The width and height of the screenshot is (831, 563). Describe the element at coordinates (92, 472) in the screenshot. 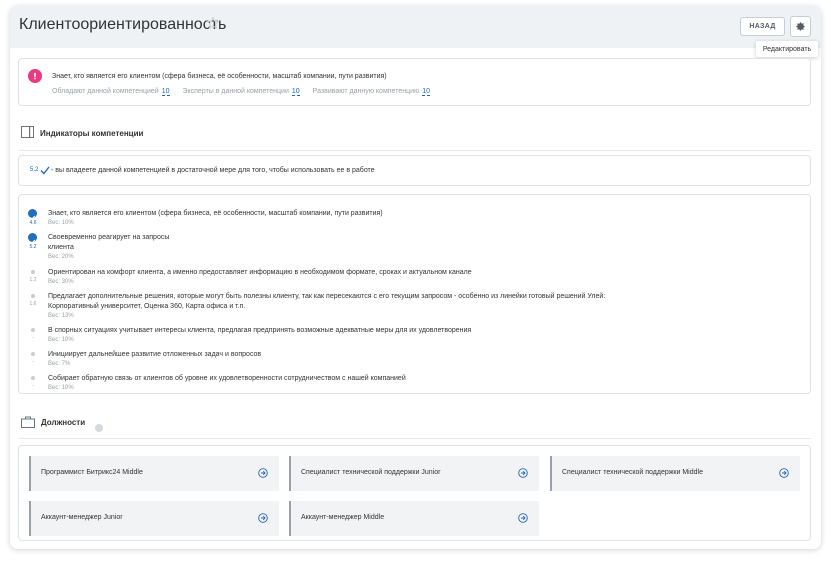

I see `position-label: Программист Битрикс24 Middle` at that location.